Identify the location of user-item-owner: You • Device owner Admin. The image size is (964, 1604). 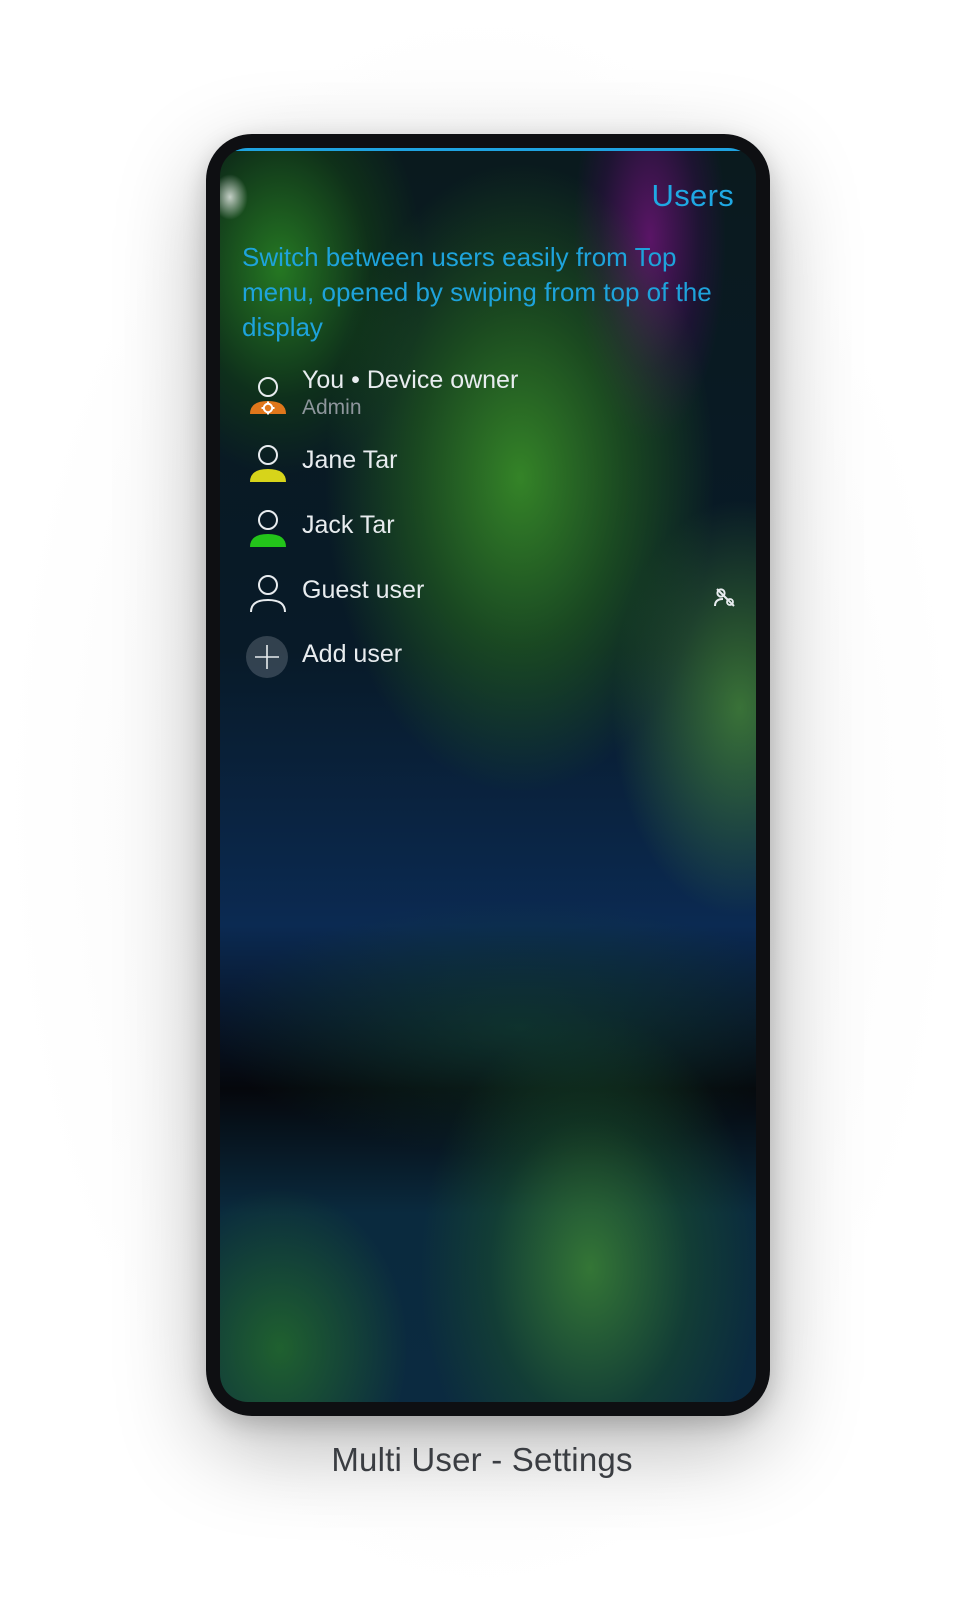
(488, 397).